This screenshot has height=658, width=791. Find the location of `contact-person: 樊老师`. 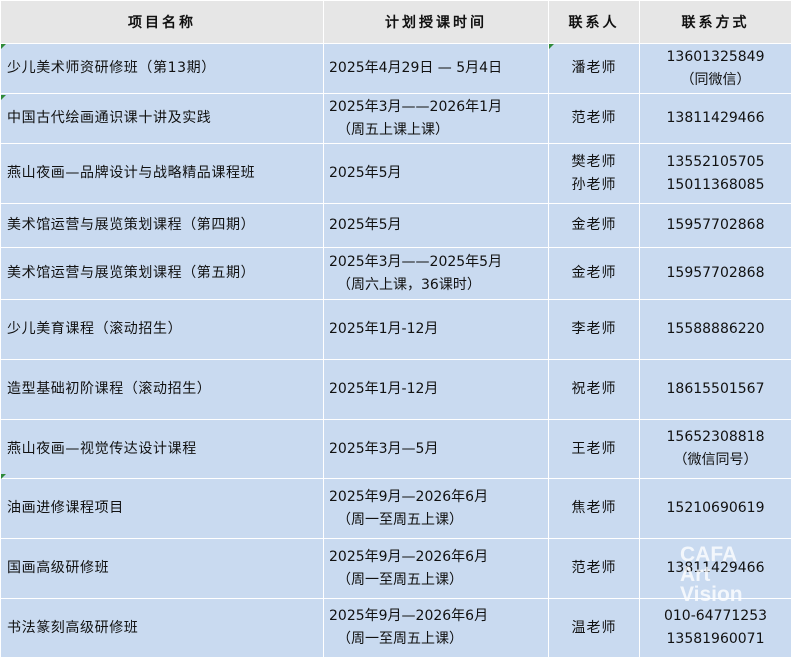

contact-person: 樊老师 is located at coordinates (594, 162).